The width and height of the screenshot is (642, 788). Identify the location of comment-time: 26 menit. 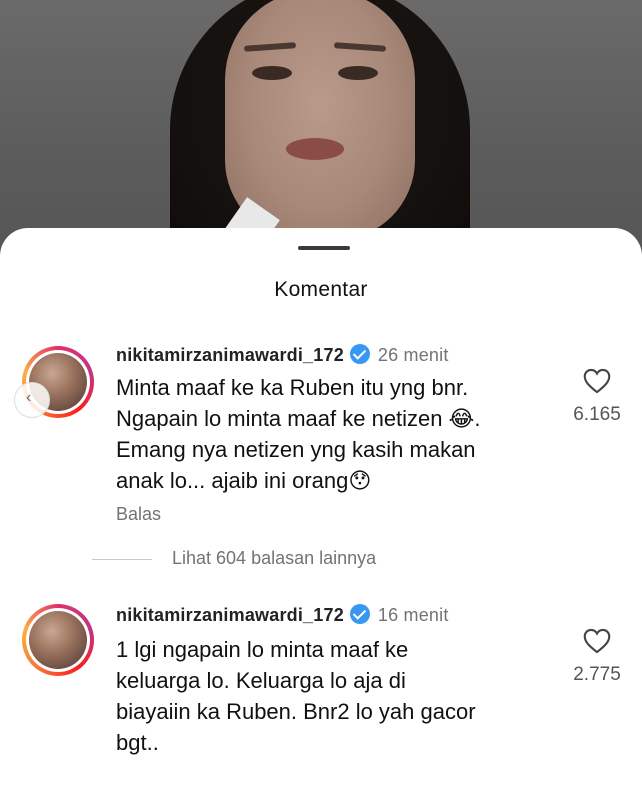
(413, 355).